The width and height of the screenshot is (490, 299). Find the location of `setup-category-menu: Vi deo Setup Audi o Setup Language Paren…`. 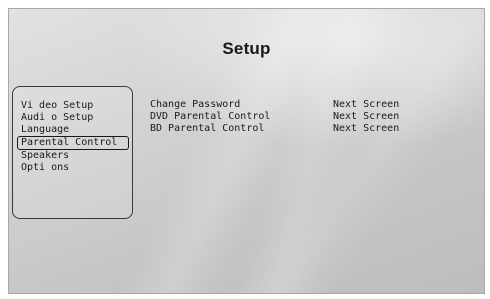

setup-category-menu: Vi deo Setup Audi o Setup Language Paren… is located at coordinates (72, 152).